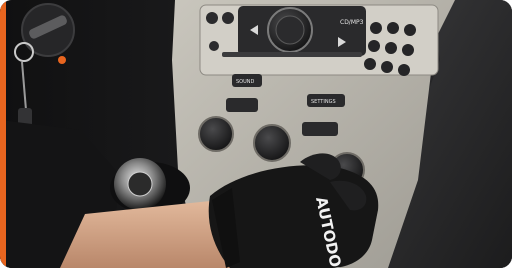 The height and width of the screenshot is (268, 512). Describe the element at coordinates (292, 54) in the screenshot. I see `cd-slot` at that location.